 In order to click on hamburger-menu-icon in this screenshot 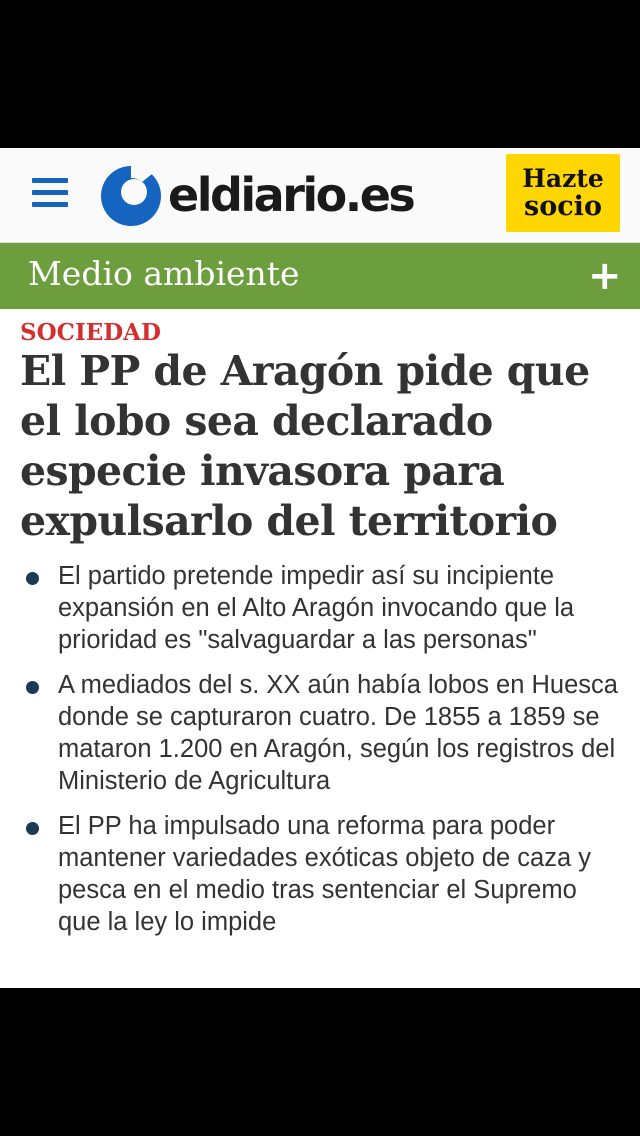, I will do `click(50, 193)`.